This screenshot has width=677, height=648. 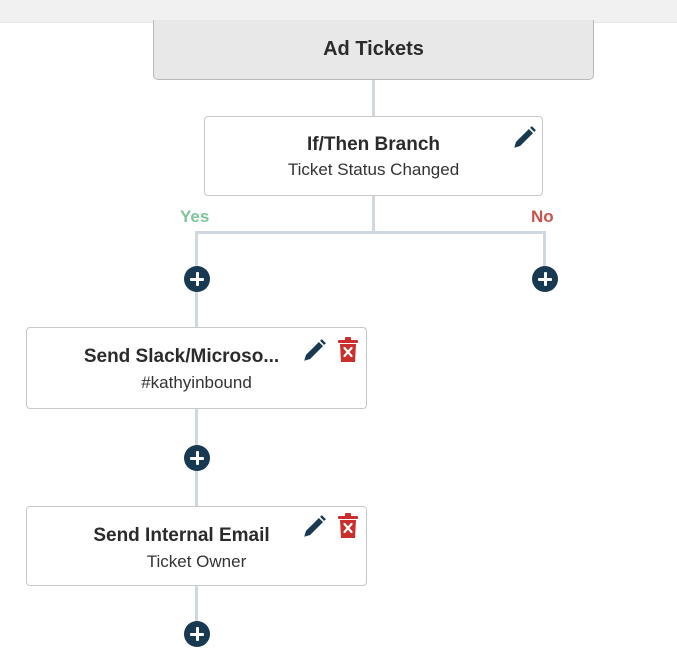 What do you see at coordinates (544, 250) in the screenshot?
I see `connector-no-down` at bounding box center [544, 250].